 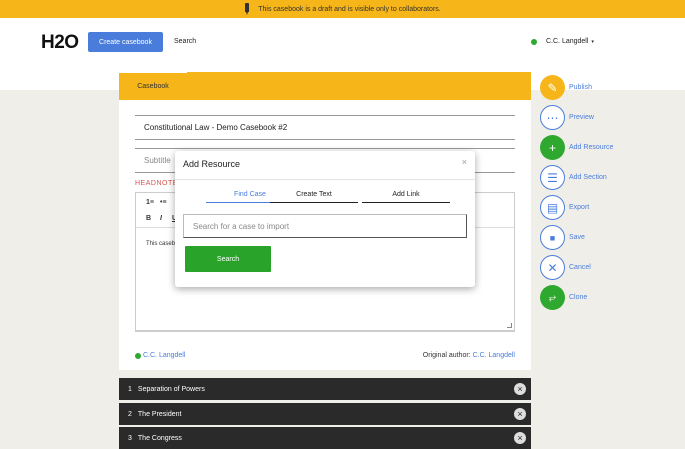 What do you see at coordinates (552, 267) in the screenshot?
I see `close-icon: ✕` at bounding box center [552, 267].